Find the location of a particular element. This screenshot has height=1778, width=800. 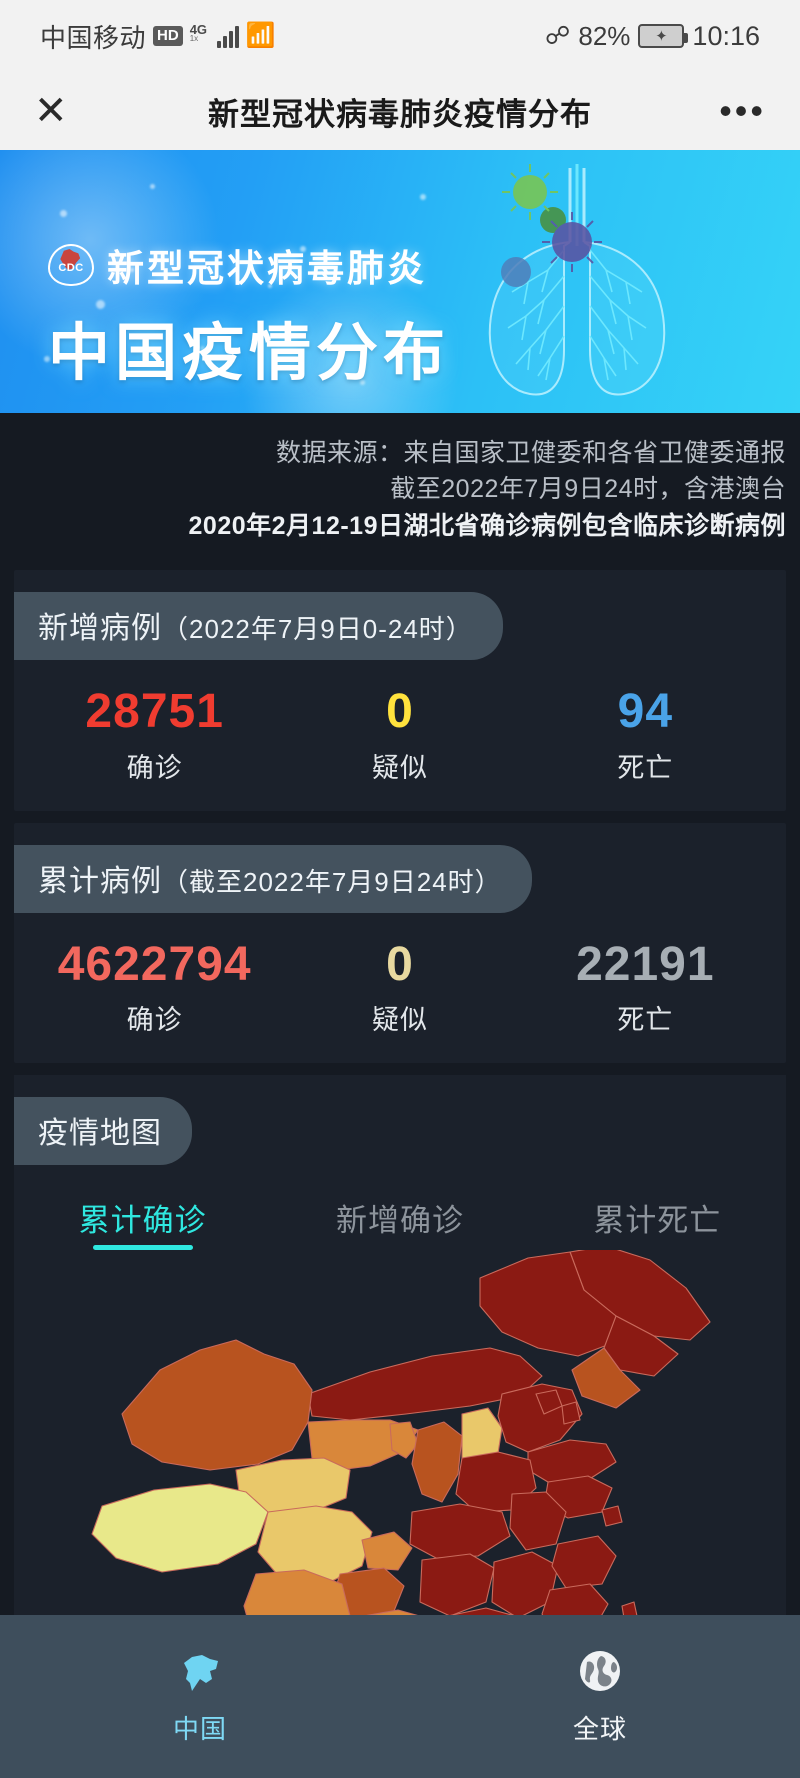

total-stat-confirmed: 4622794 确诊 is located at coordinates (154, 987).